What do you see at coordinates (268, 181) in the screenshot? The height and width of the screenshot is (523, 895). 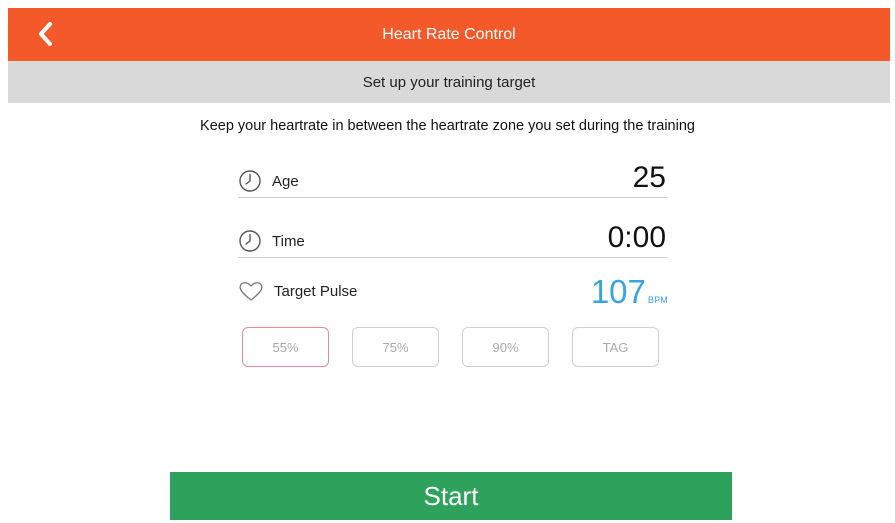 I see `age-label-group: Age` at bounding box center [268, 181].